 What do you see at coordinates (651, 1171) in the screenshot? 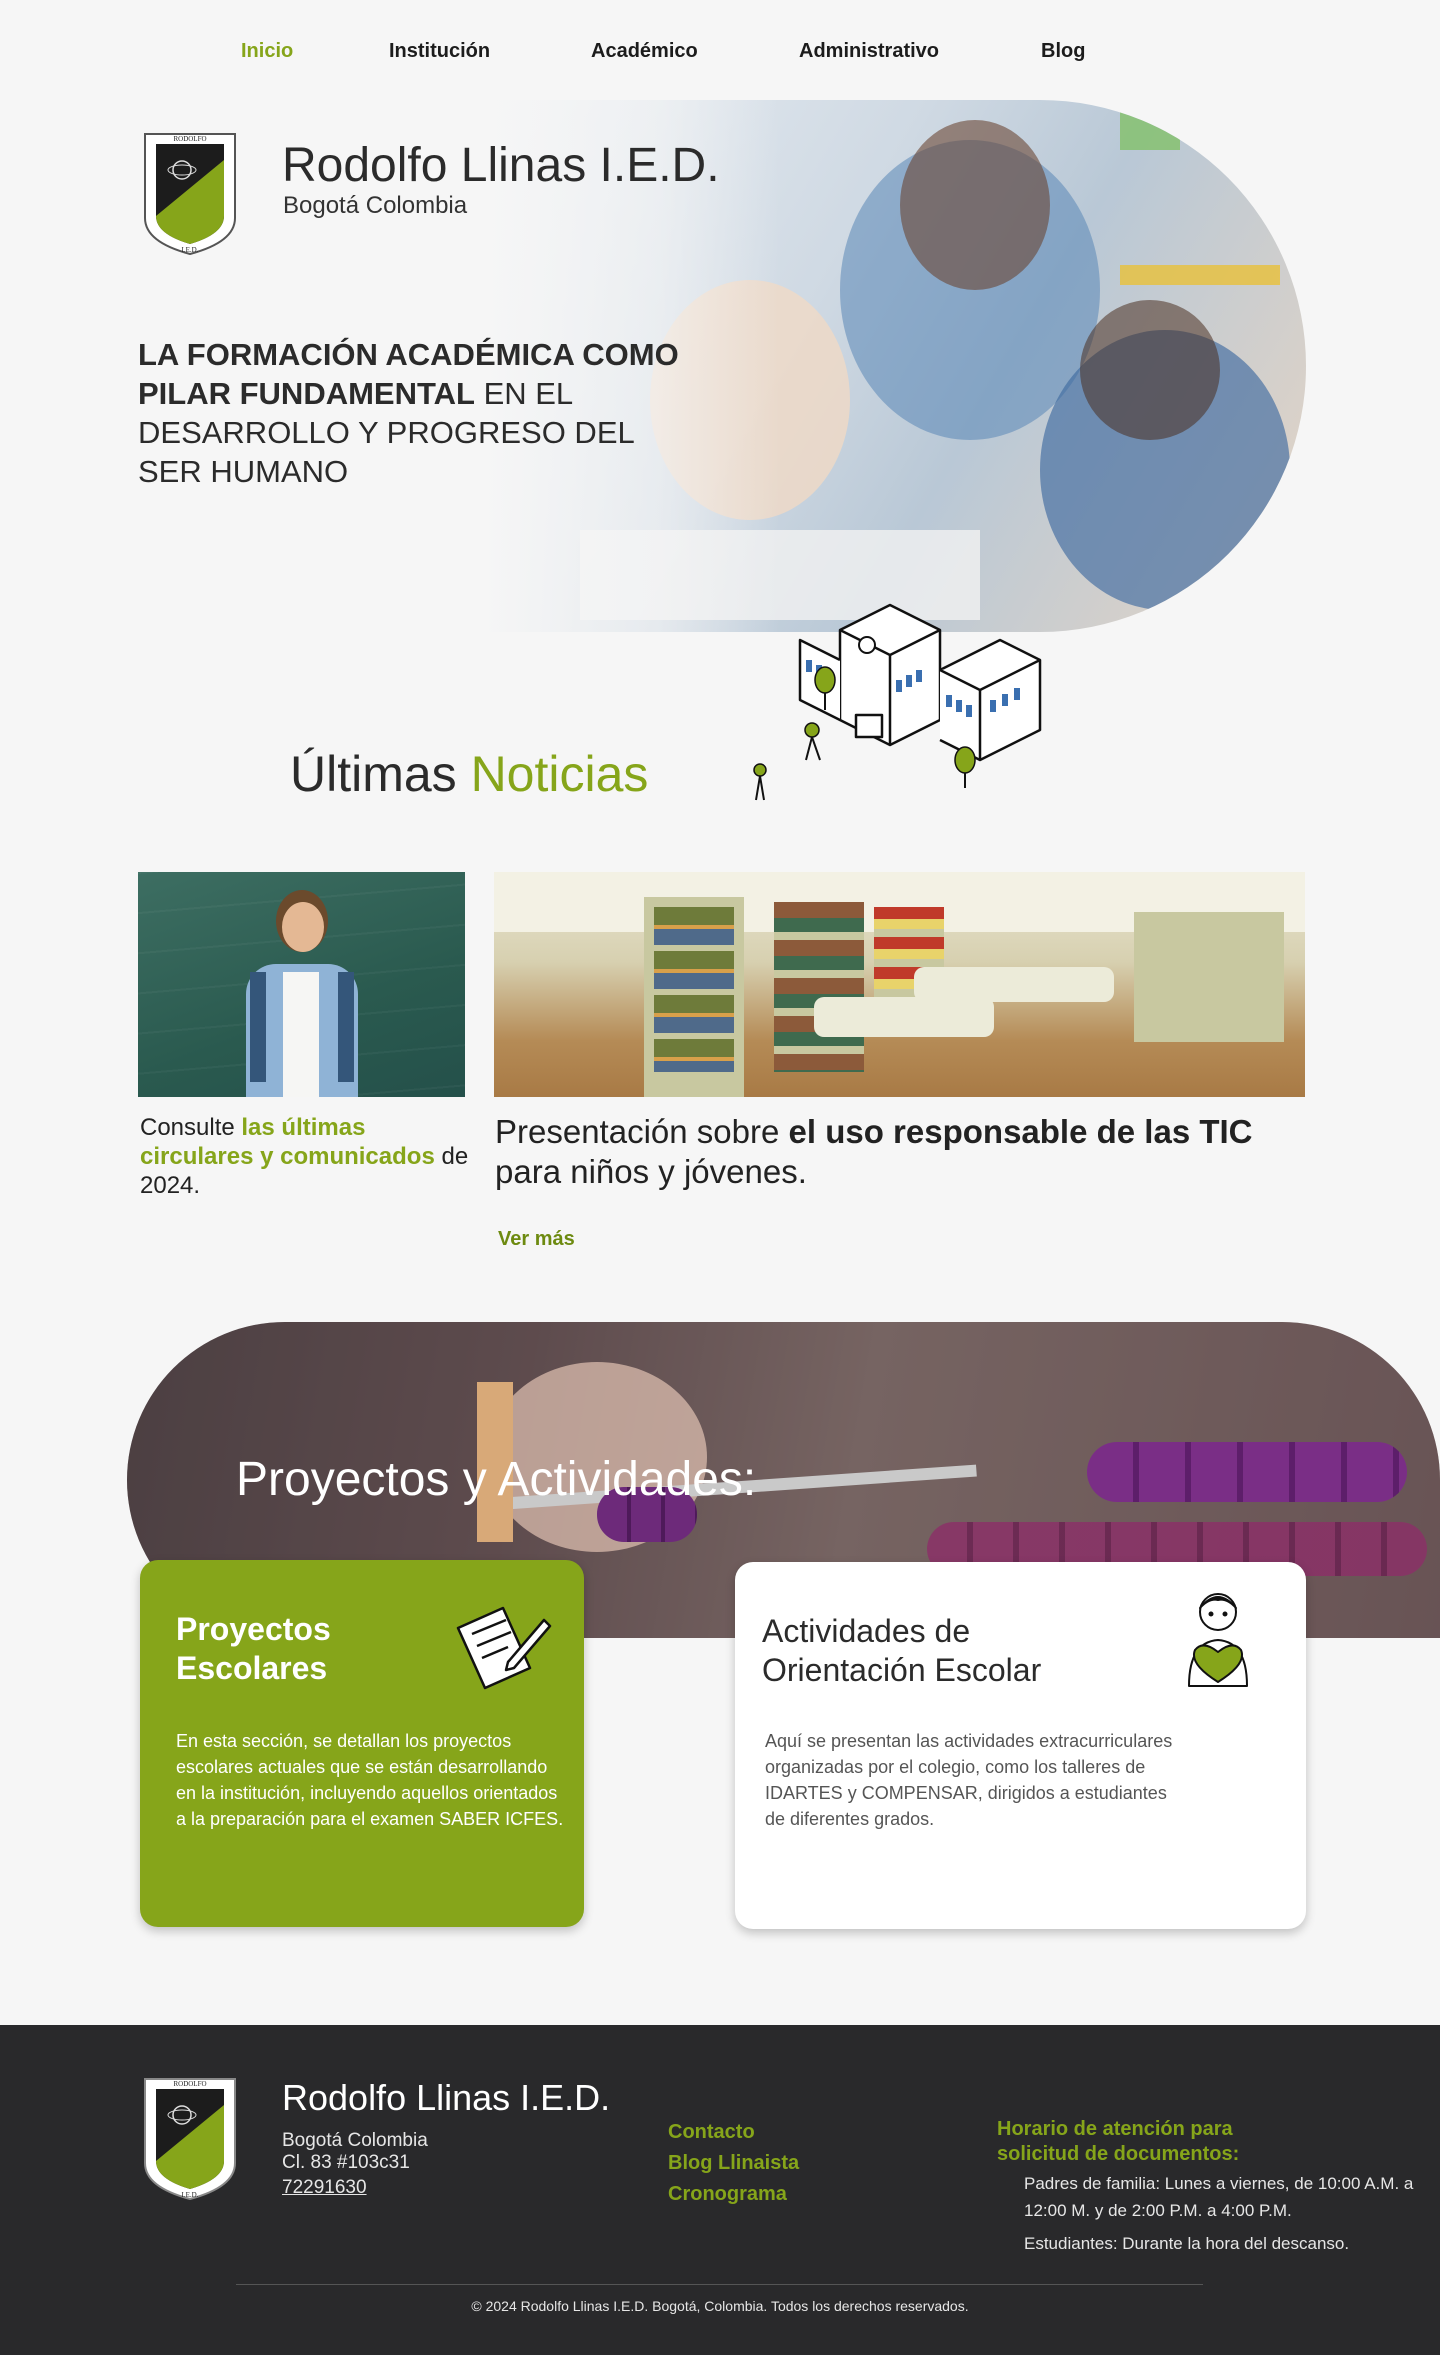
I see `news-item2-suffix: para niños y jóvenes.` at bounding box center [651, 1171].